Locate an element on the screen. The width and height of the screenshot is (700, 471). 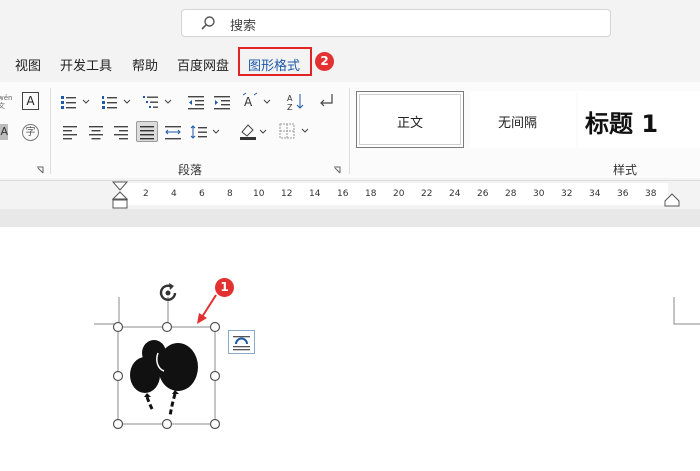
font-dialog-launcher-icon is located at coordinates (40, 170).